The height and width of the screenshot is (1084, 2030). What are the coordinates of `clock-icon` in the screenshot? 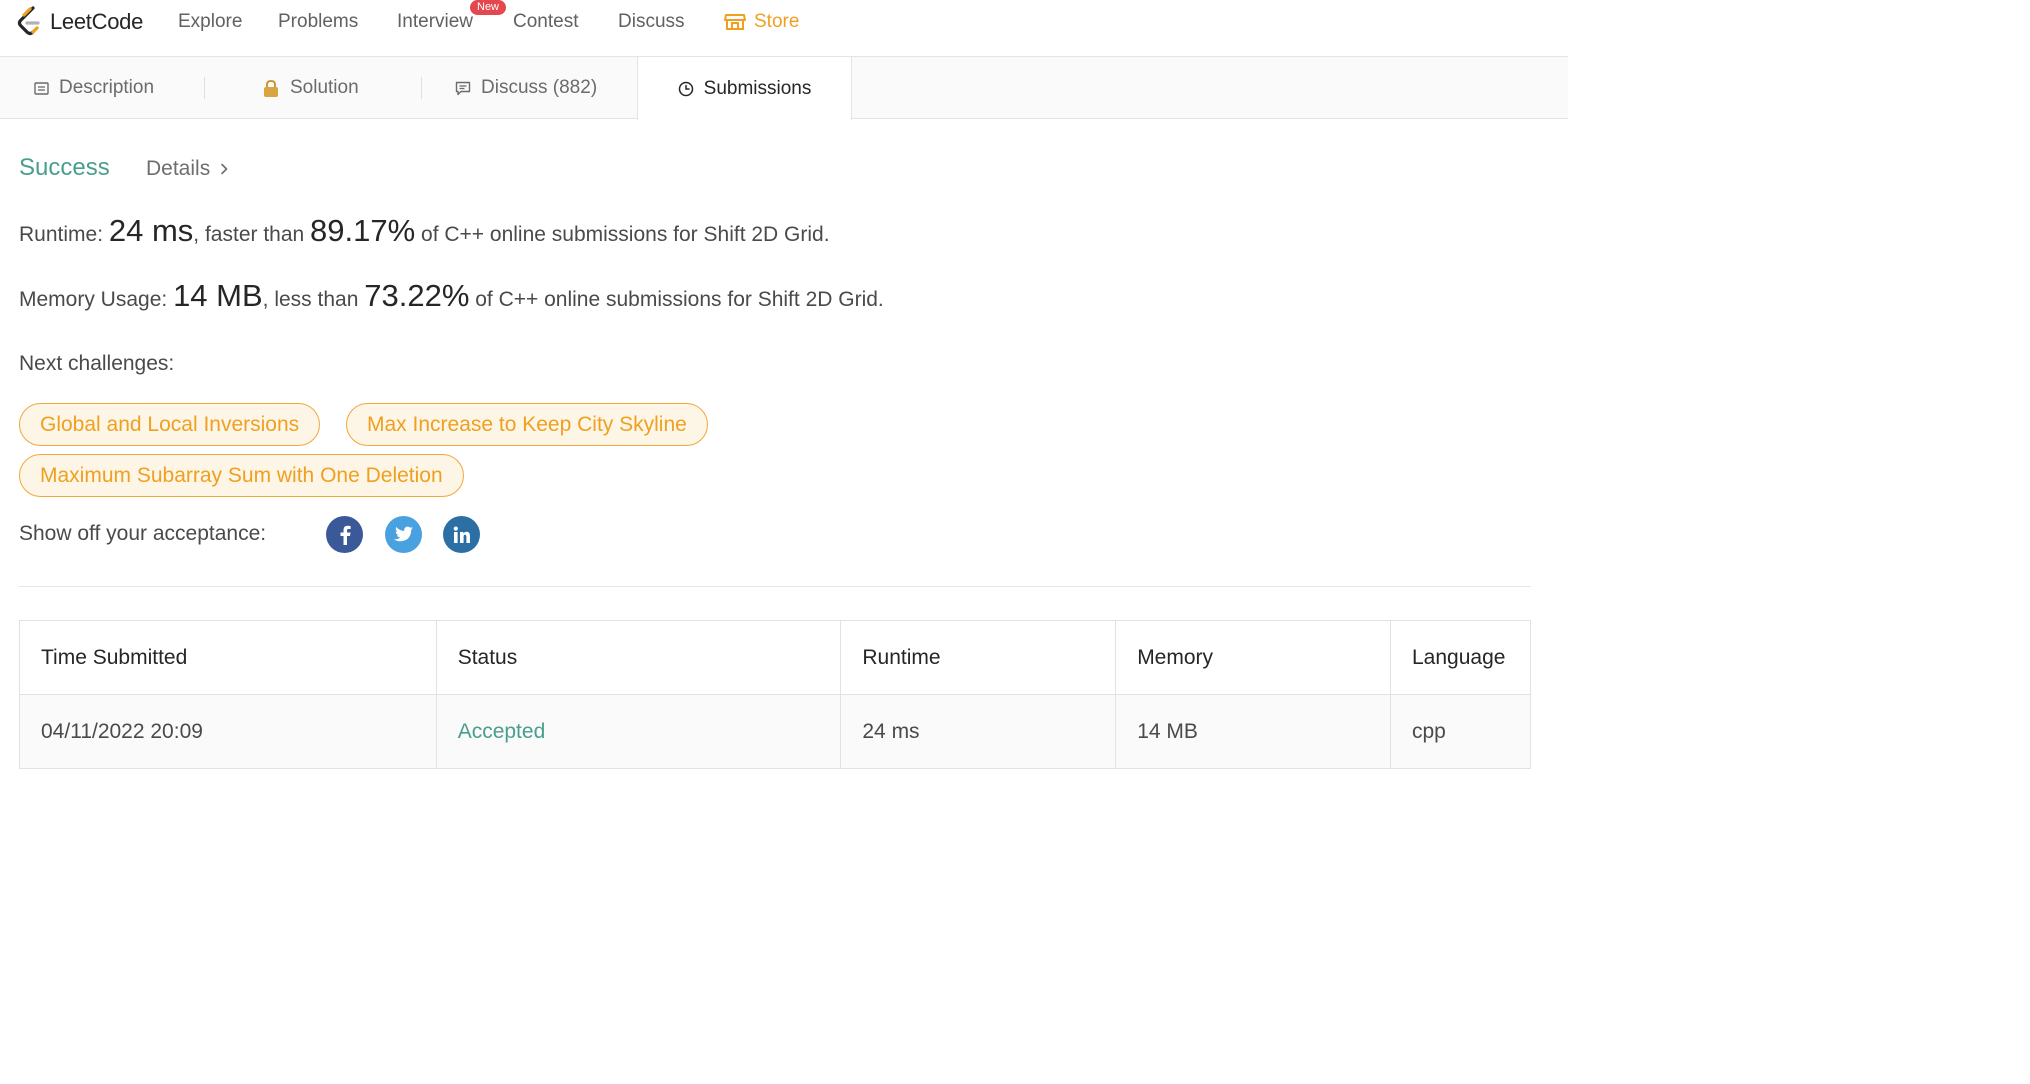 It's located at (685, 88).